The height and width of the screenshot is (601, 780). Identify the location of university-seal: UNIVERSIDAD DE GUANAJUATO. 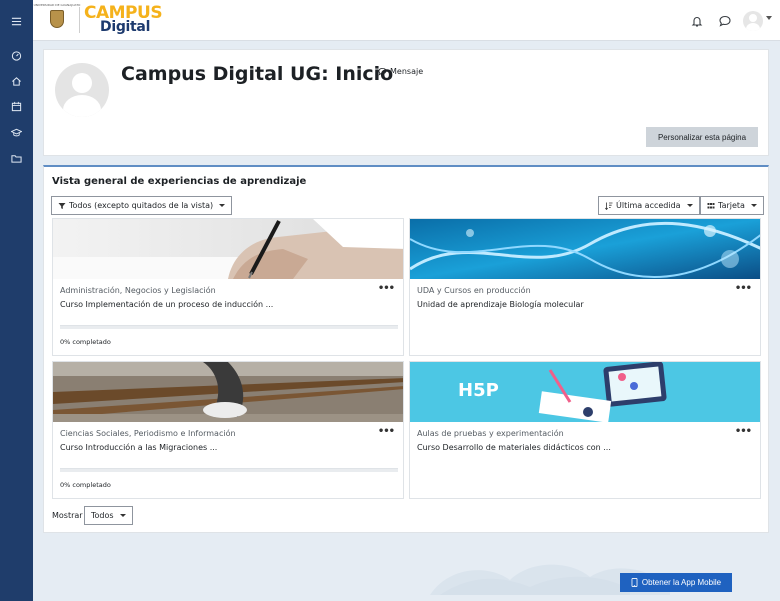
(57, 20).